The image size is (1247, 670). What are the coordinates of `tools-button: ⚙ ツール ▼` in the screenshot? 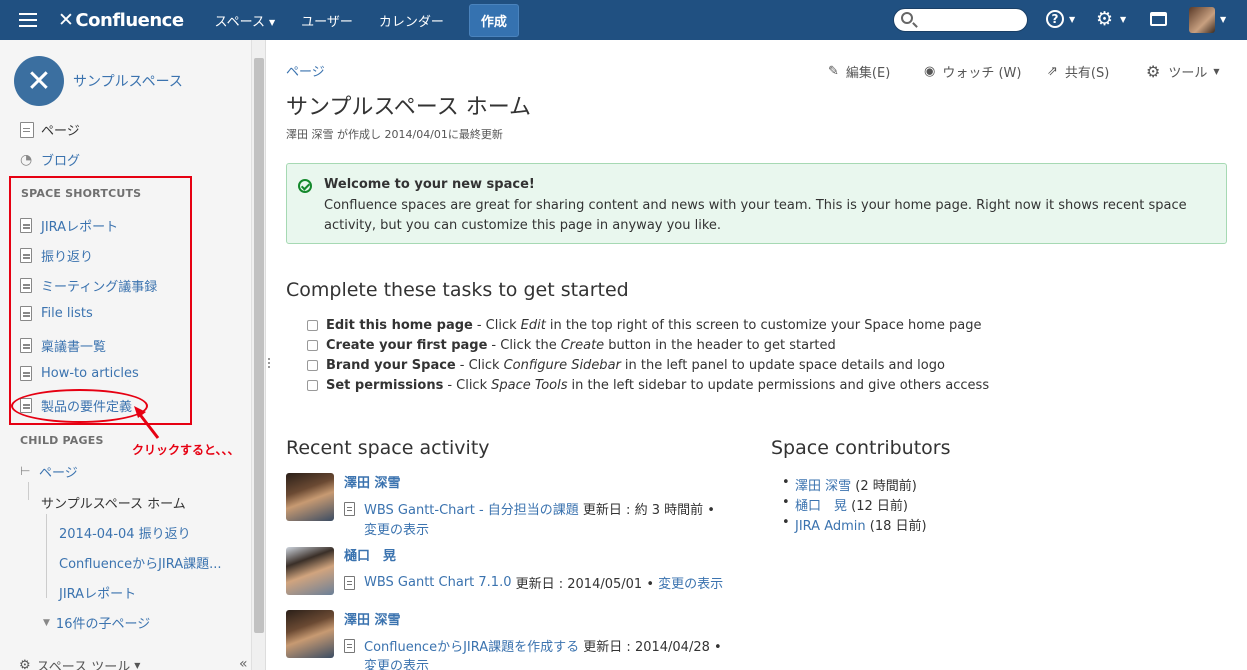 It's located at (1183, 71).